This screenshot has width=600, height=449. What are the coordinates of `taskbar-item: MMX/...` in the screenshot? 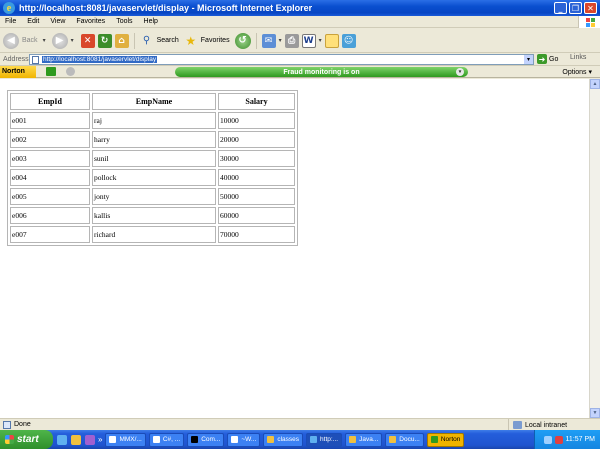 It's located at (125, 439).